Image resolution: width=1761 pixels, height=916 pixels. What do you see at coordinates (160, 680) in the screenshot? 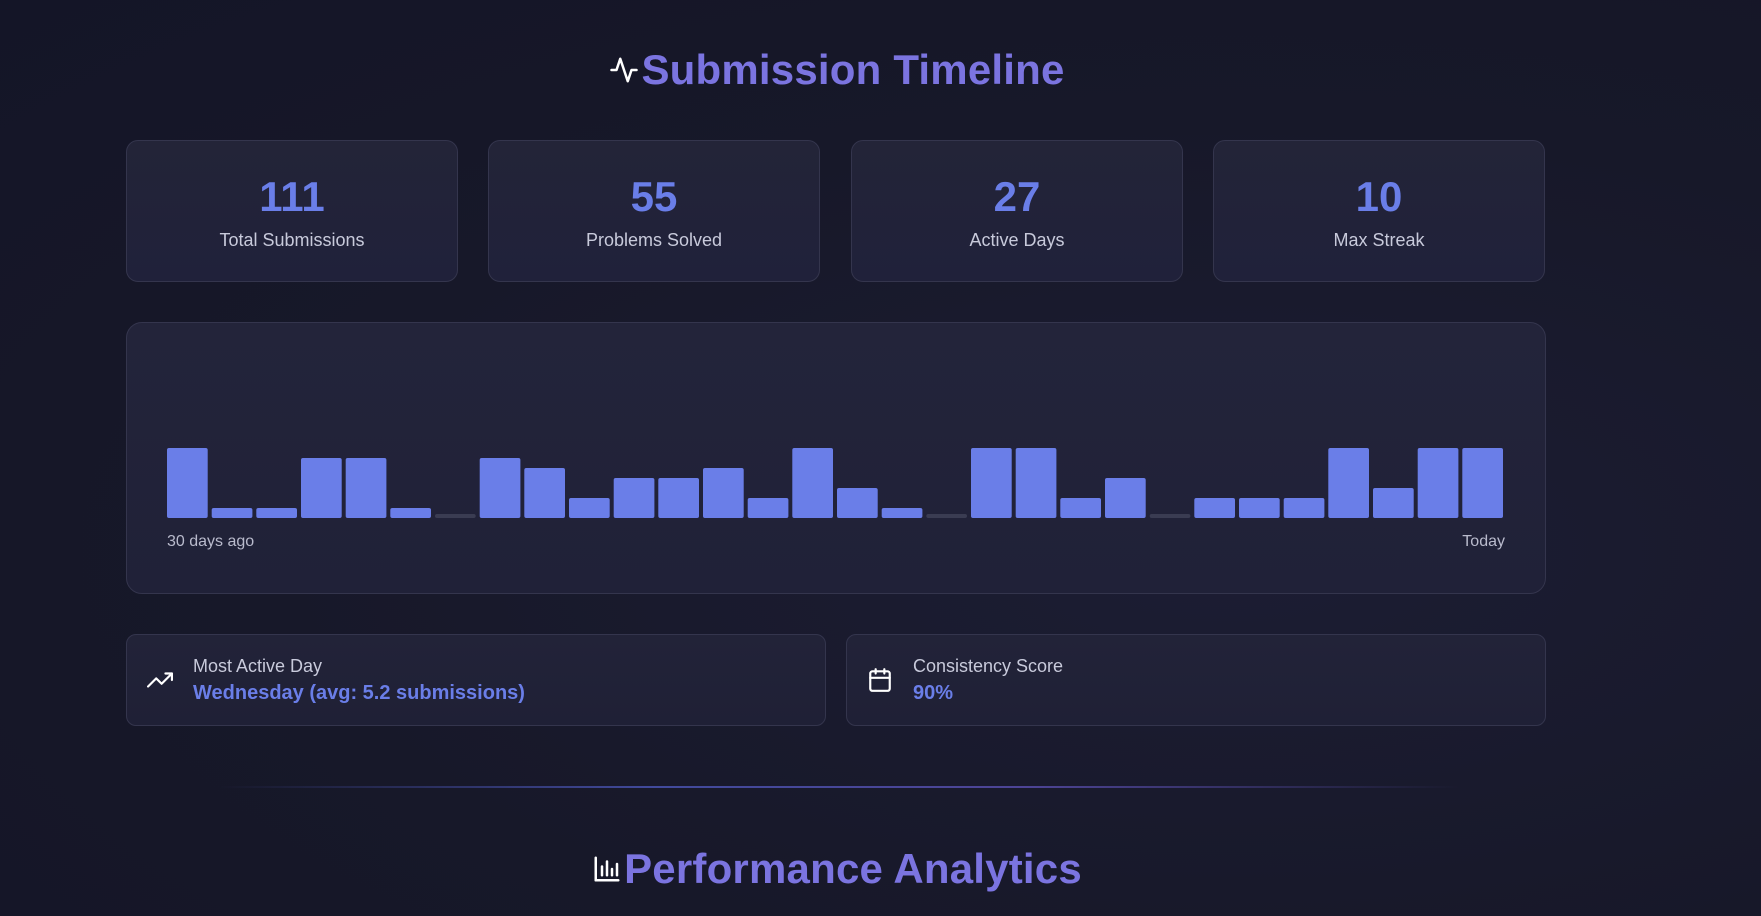
I see `trending-up-icon` at bounding box center [160, 680].